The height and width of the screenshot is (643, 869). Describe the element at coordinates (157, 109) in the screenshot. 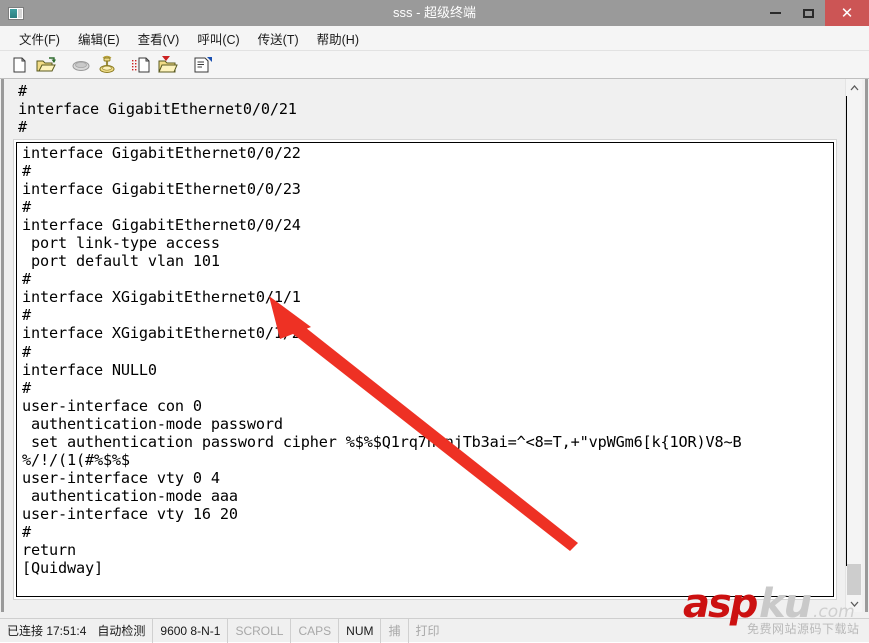

I see `terminal-line: interface GigabitEthernet0/0/21` at that location.